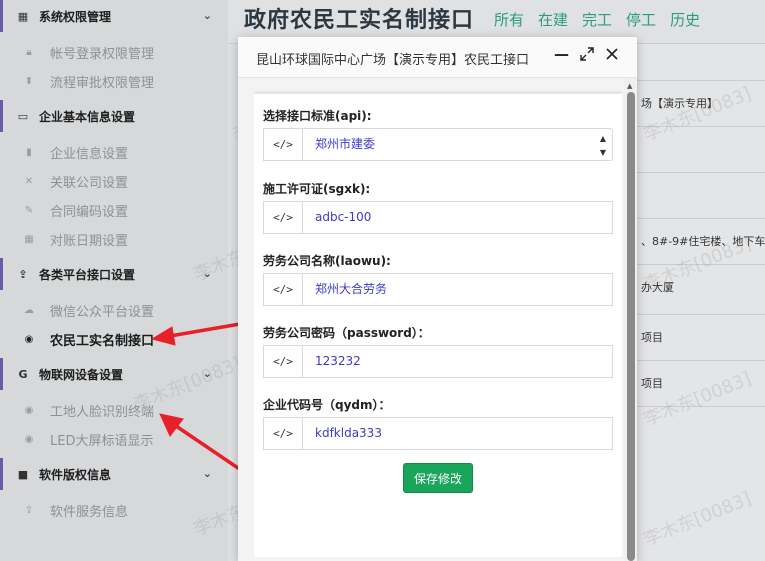 This screenshot has height=561, width=765. Describe the element at coordinates (359, 20) in the screenshot. I see `page-title: 政府农民工实名制接口` at that location.